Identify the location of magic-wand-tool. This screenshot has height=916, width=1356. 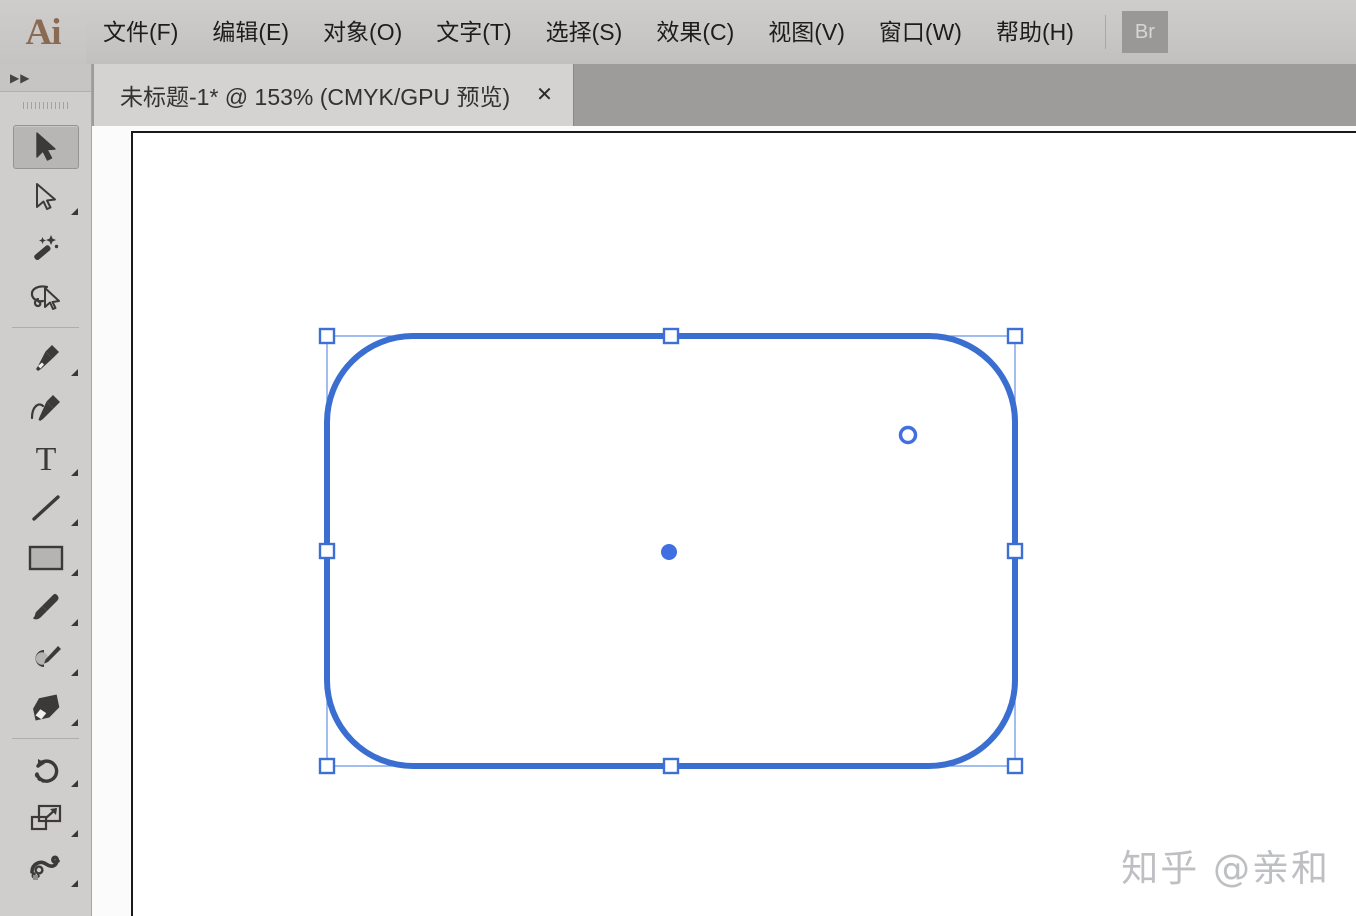
(46, 247).